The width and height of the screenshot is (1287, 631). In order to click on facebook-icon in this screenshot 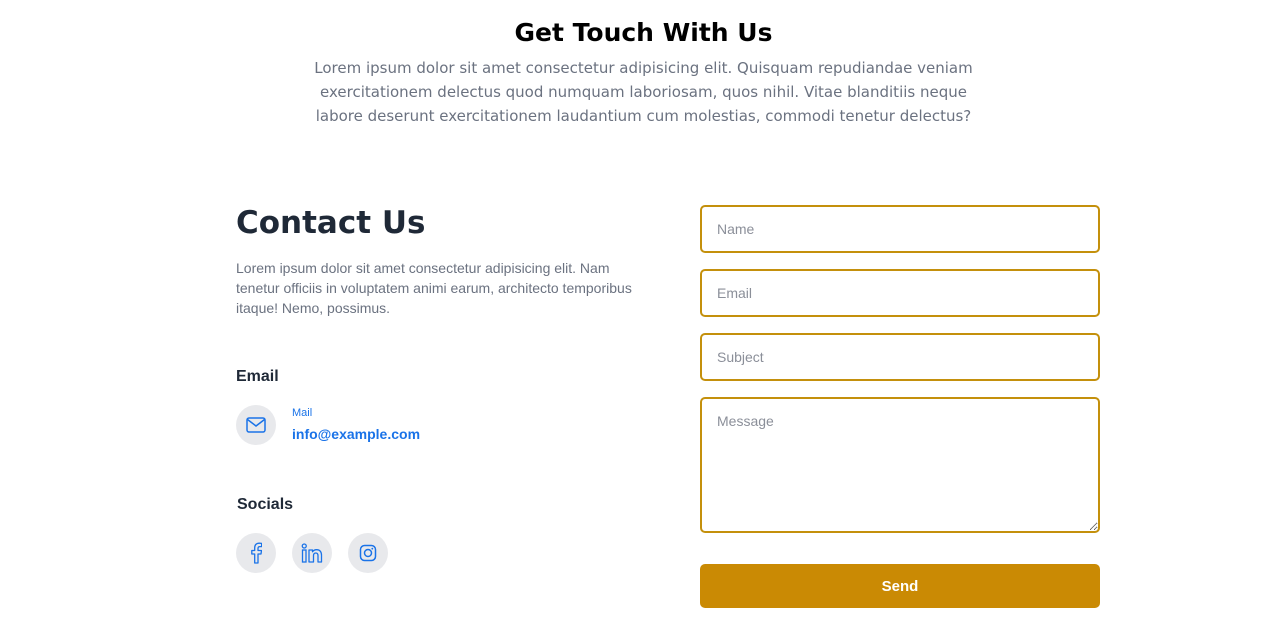, I will do `click(256, 553)`.